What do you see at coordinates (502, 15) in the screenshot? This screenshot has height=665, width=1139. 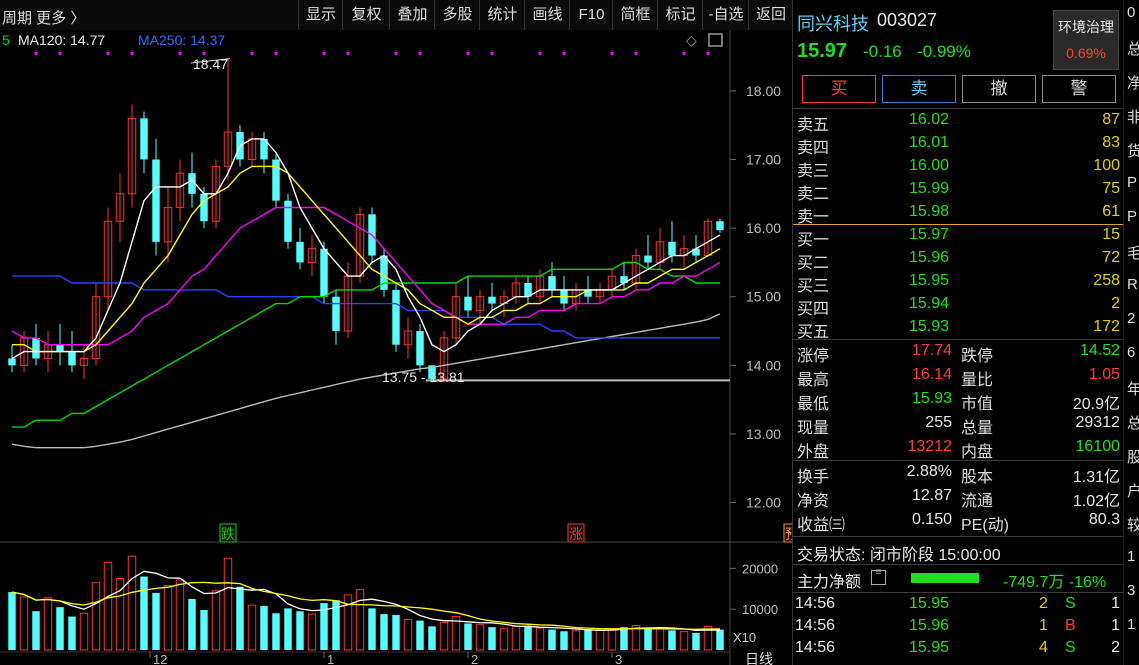 I see `toolbar-button-4: 统计` at bounding box center [502, 15].